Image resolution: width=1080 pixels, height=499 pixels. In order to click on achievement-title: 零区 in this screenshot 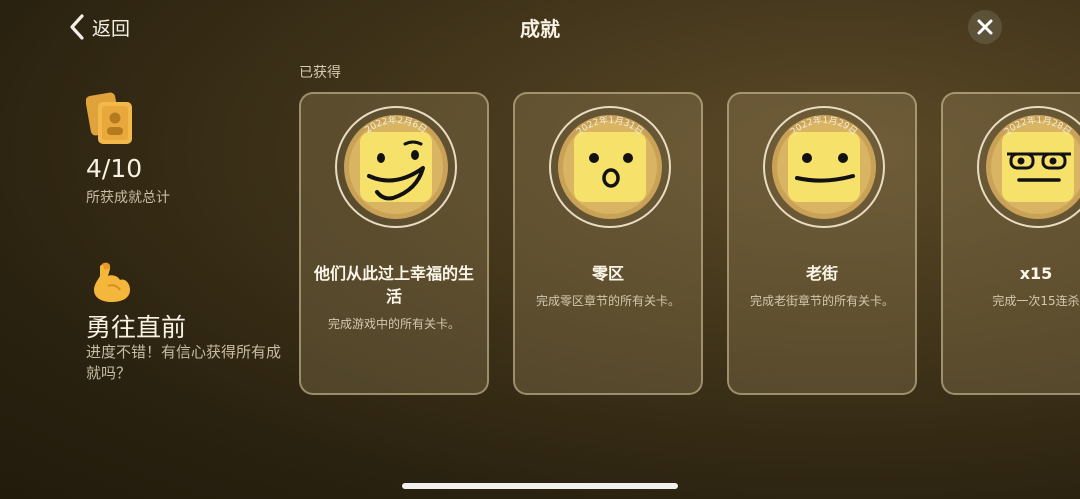, I will do `click(607, 273)`.